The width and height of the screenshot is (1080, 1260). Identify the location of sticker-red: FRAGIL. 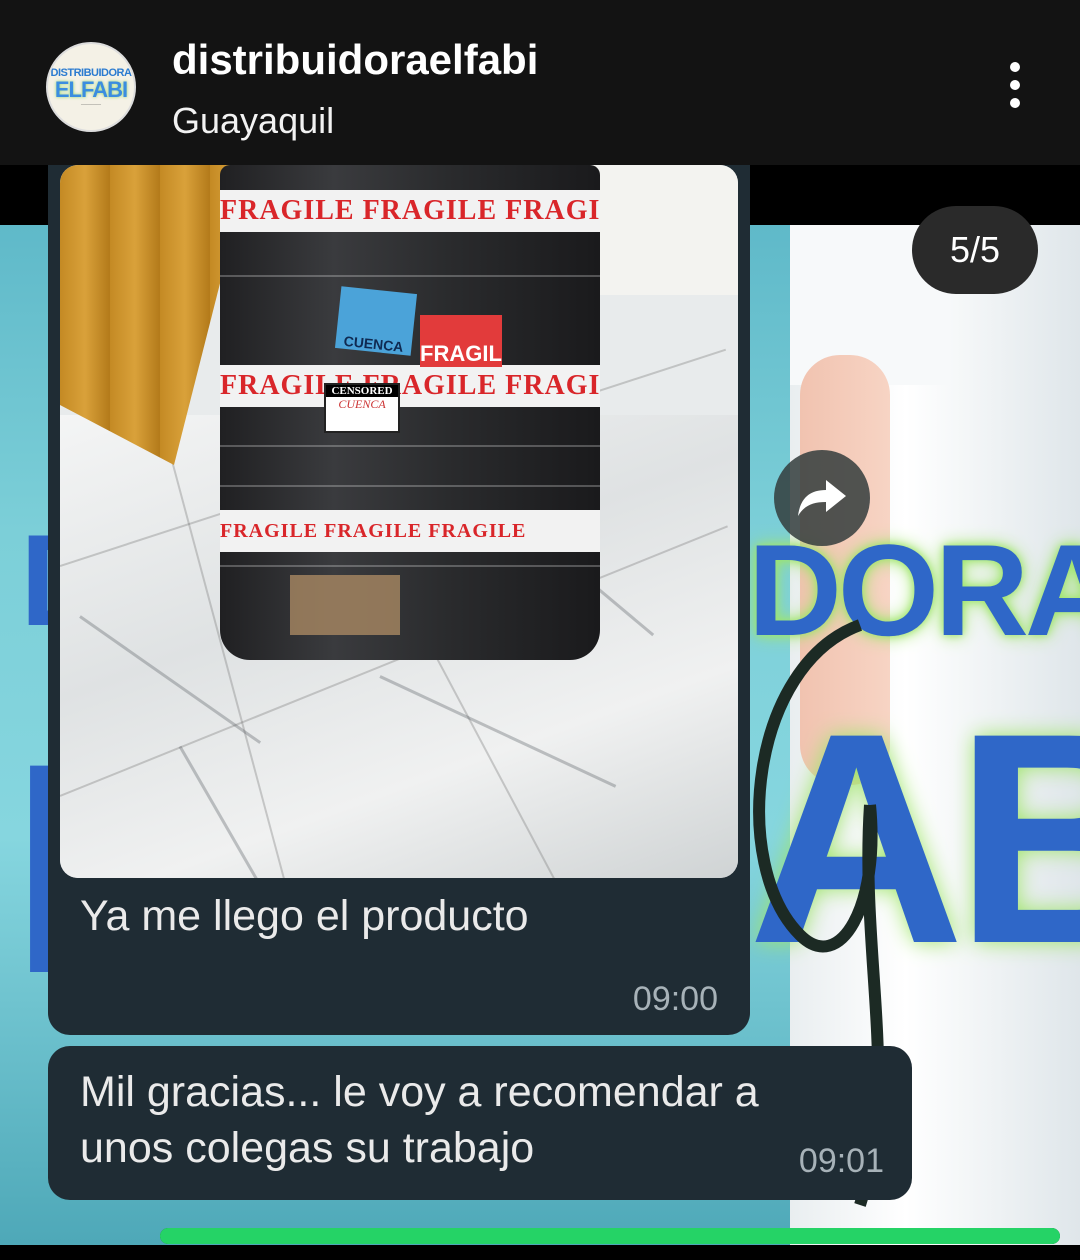
(461, 341).